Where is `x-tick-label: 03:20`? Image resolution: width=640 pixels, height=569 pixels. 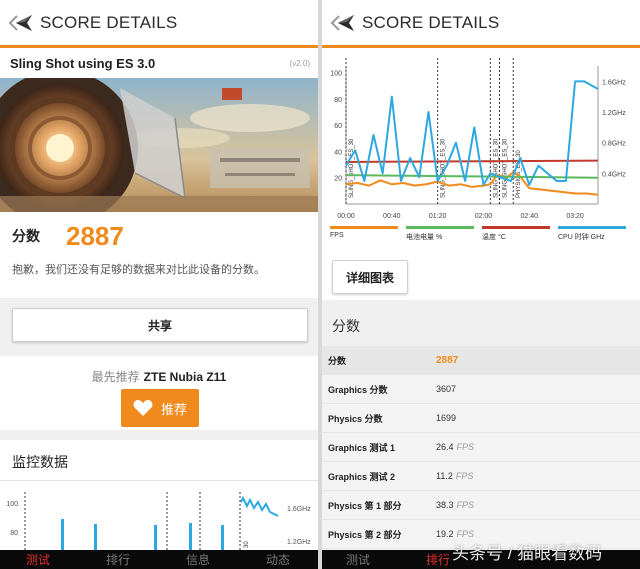 x-tick-label: 03:20 is located at coordinates (575, 216).